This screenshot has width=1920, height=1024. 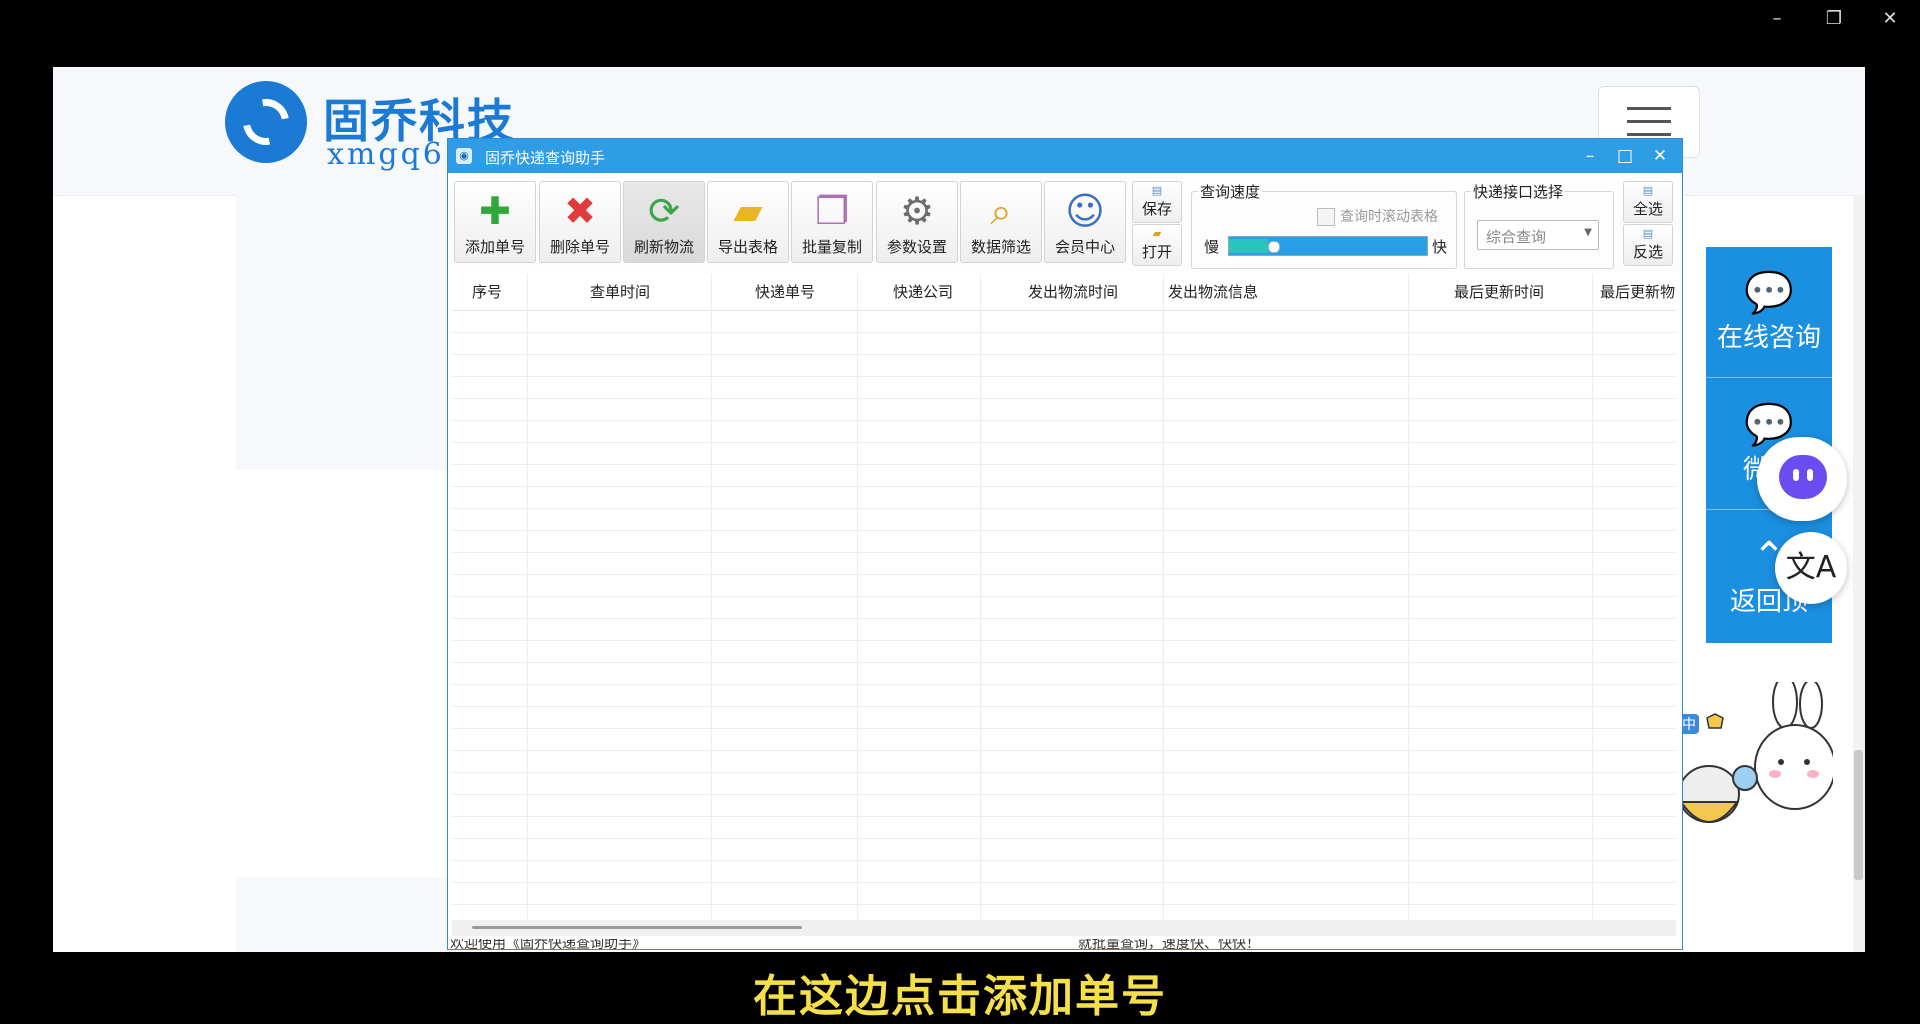 I want to click on logo-subtitle: xmgq68, so click(x=397, y=154).